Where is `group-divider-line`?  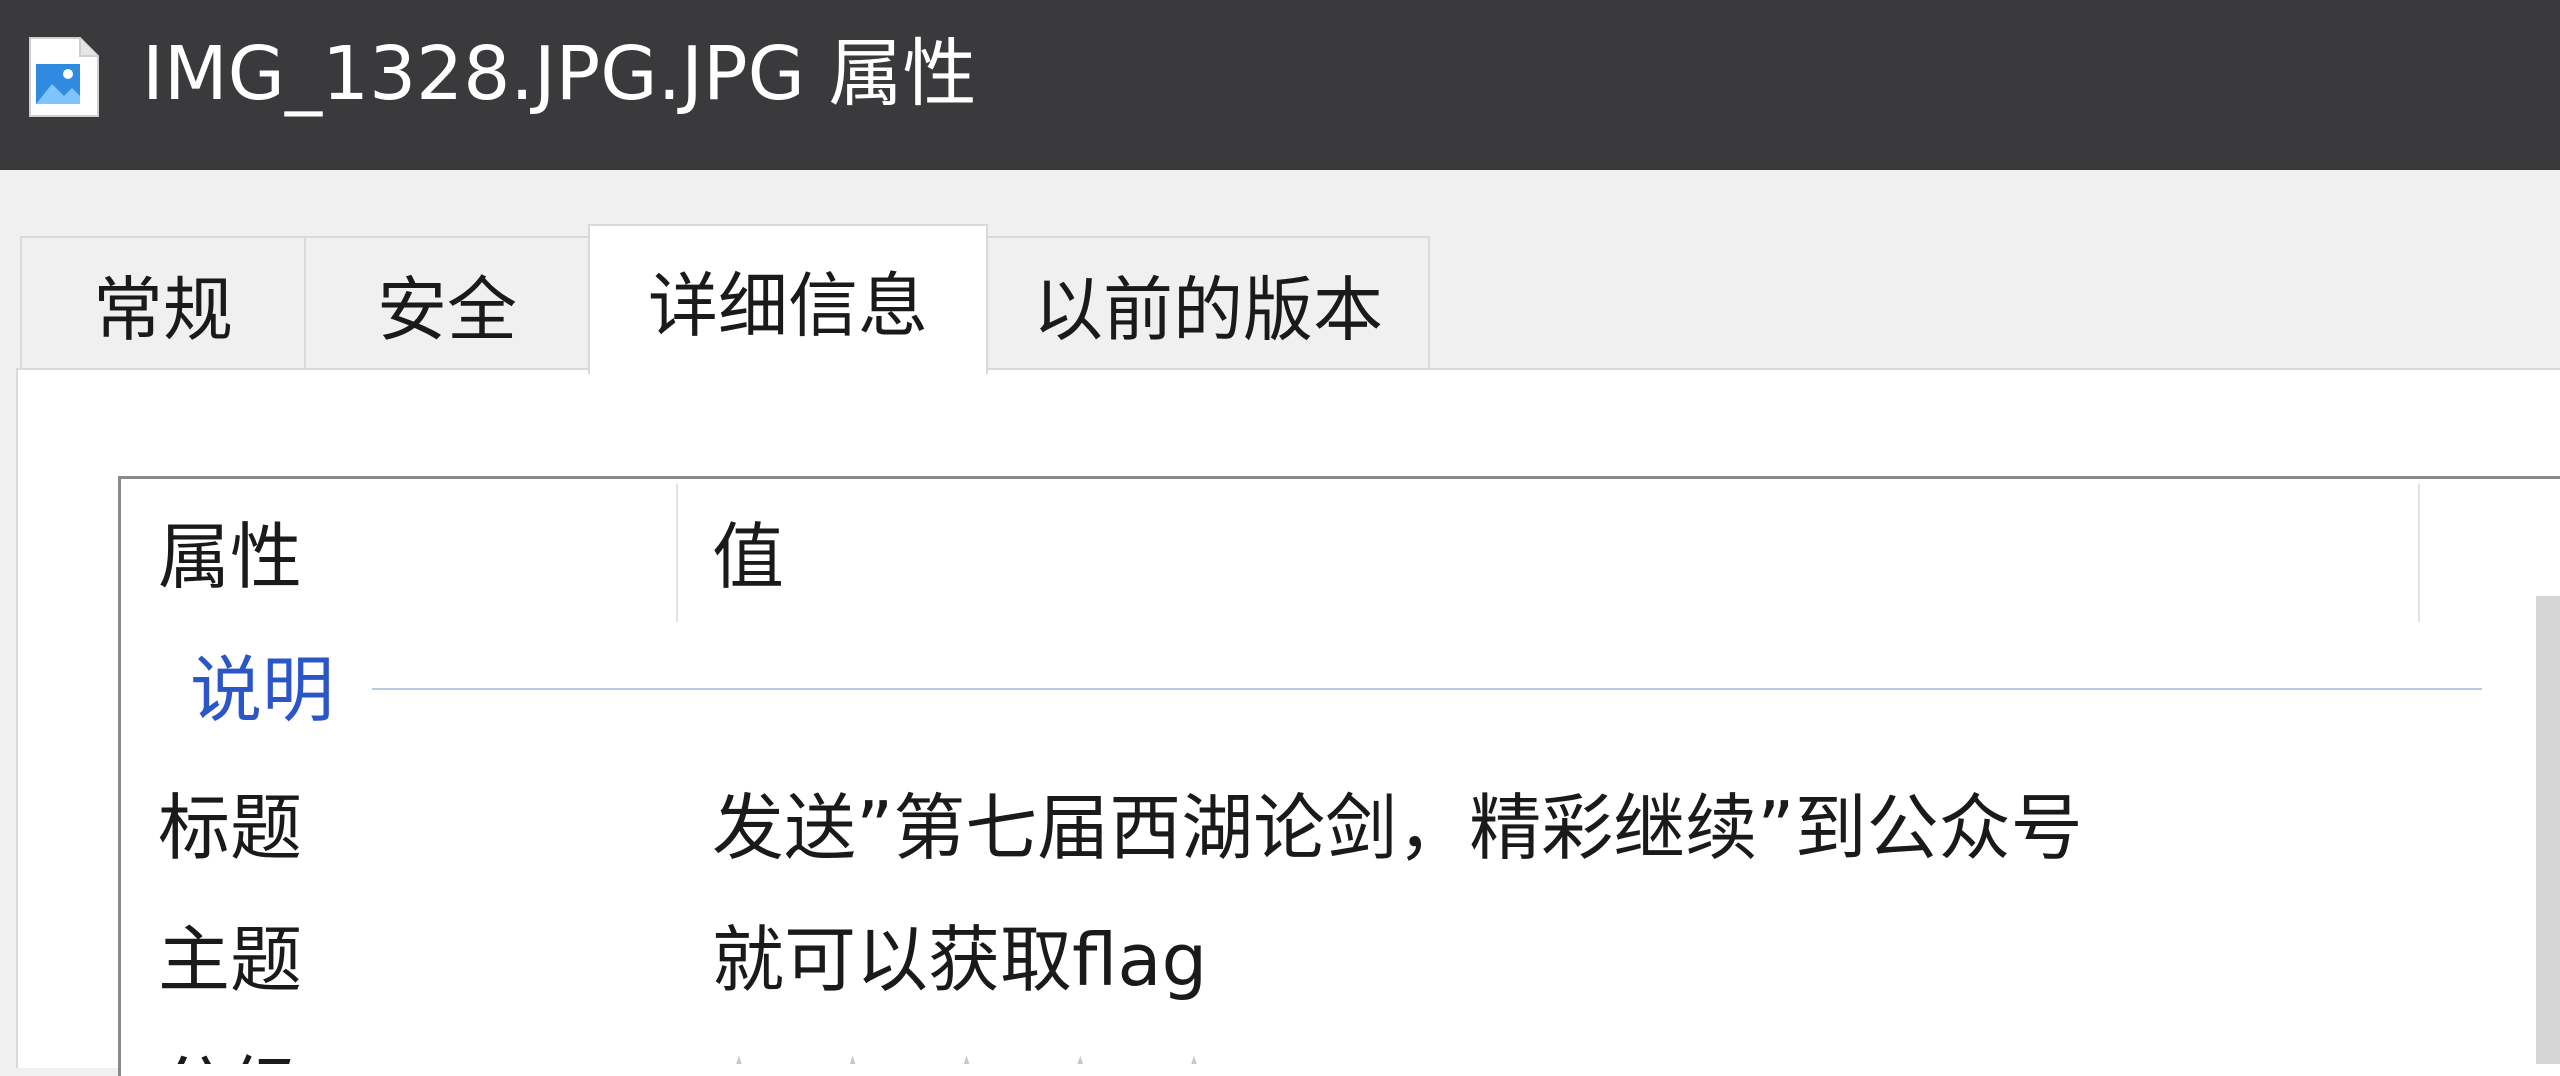
group-divider-line is located at coordinates (1427, 689).